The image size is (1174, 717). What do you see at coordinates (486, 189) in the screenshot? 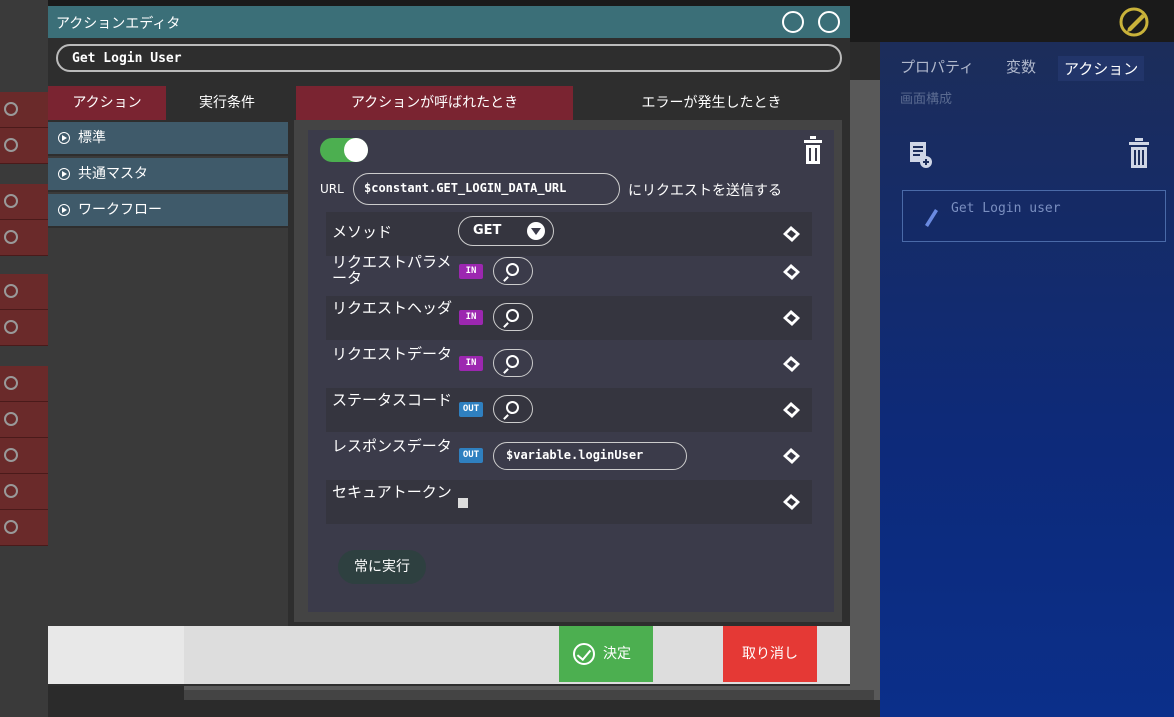
I see `url-field: $constant.GET_LOGIN_DATA_URL` at bounding box center [486, 189].